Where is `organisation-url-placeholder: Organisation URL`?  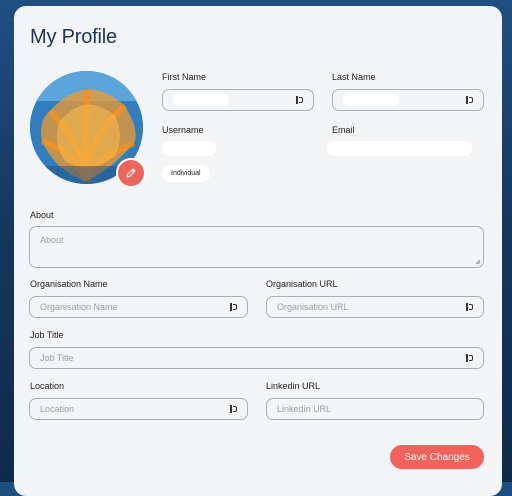
organisation-url-placeholder: Organisation URL is located at coordinates (313, 307).